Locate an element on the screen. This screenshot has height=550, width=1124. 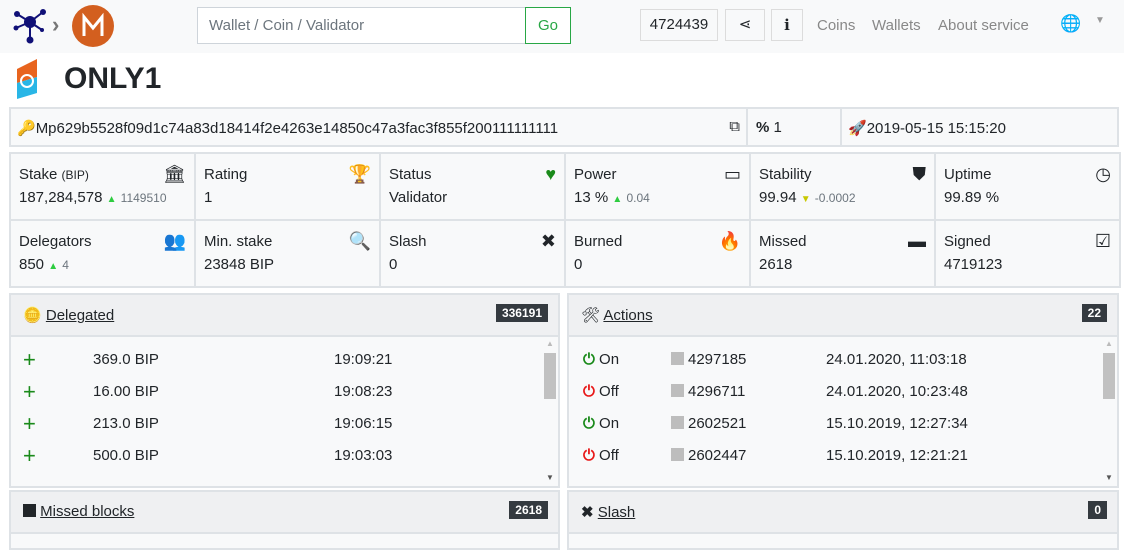
action-time: 15.10.2019, 12:21:21 is located at coordinates (897, 455).